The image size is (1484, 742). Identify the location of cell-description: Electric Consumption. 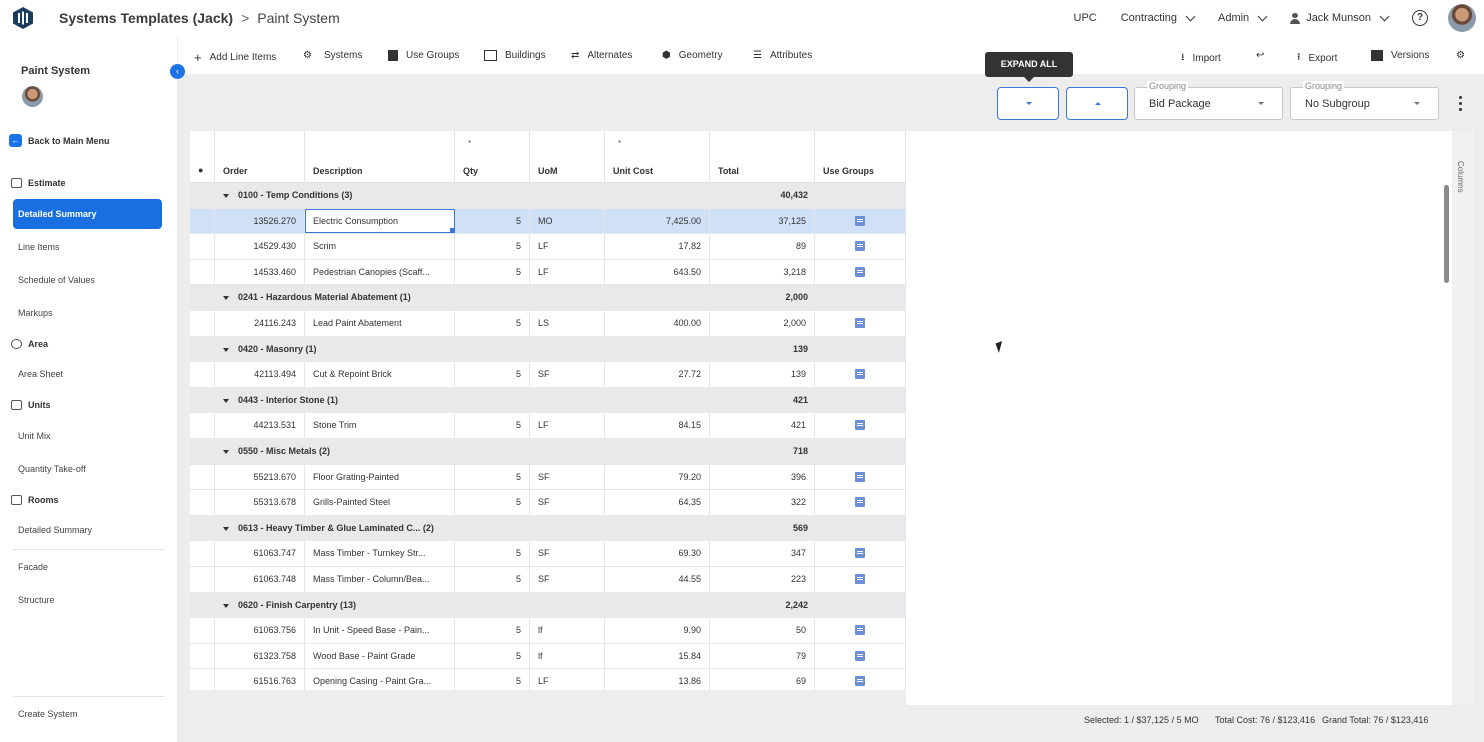
(380, 221).